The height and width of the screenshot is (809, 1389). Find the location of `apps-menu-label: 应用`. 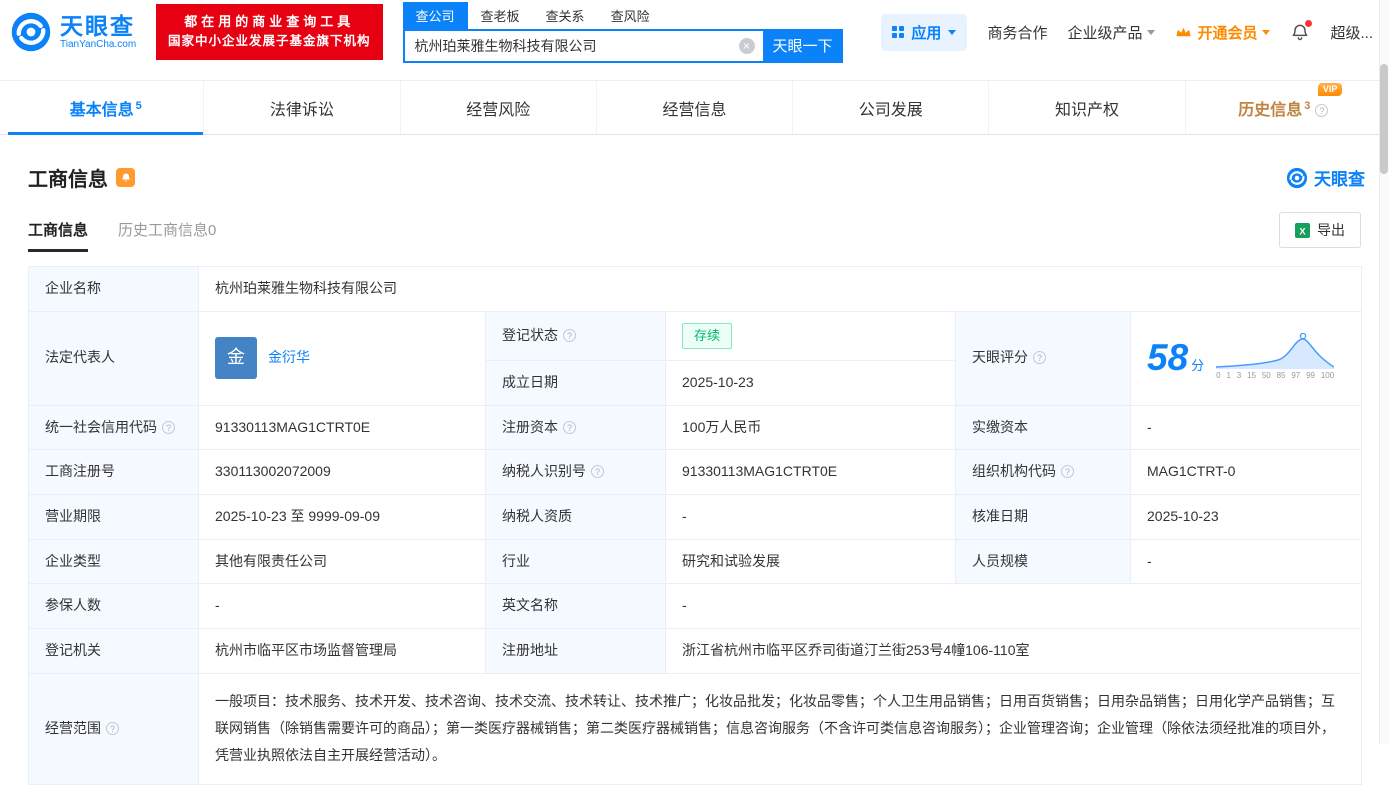

apps-menu-label: 应用 is located at coordinates (926, 32).